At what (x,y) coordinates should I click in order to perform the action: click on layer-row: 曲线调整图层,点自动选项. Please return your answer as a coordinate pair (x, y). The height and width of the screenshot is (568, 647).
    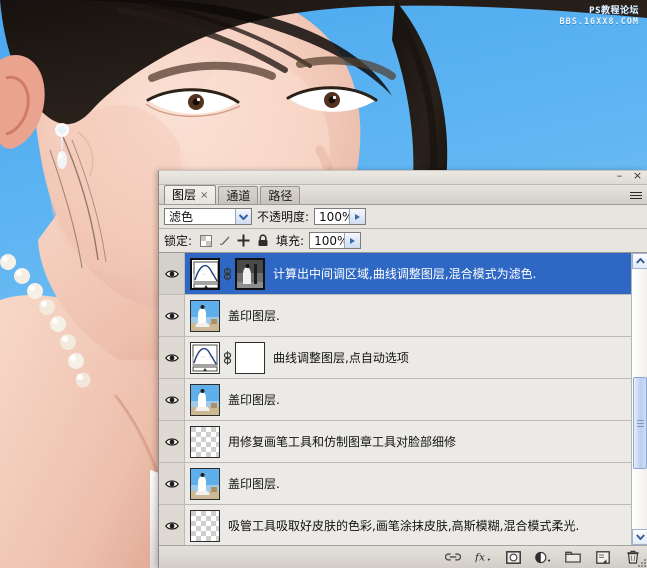
    Looking at the image, I should click on (395, 358).